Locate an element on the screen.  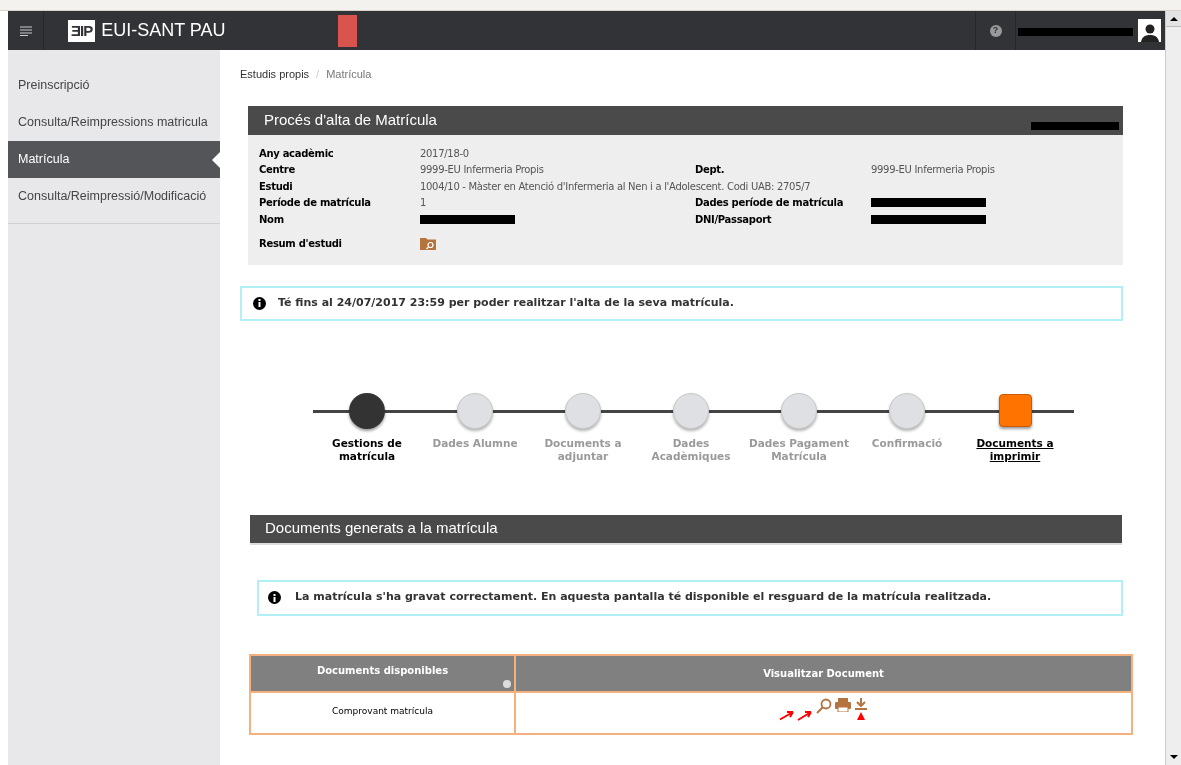
search-icon is located at coordinates (824, 705).